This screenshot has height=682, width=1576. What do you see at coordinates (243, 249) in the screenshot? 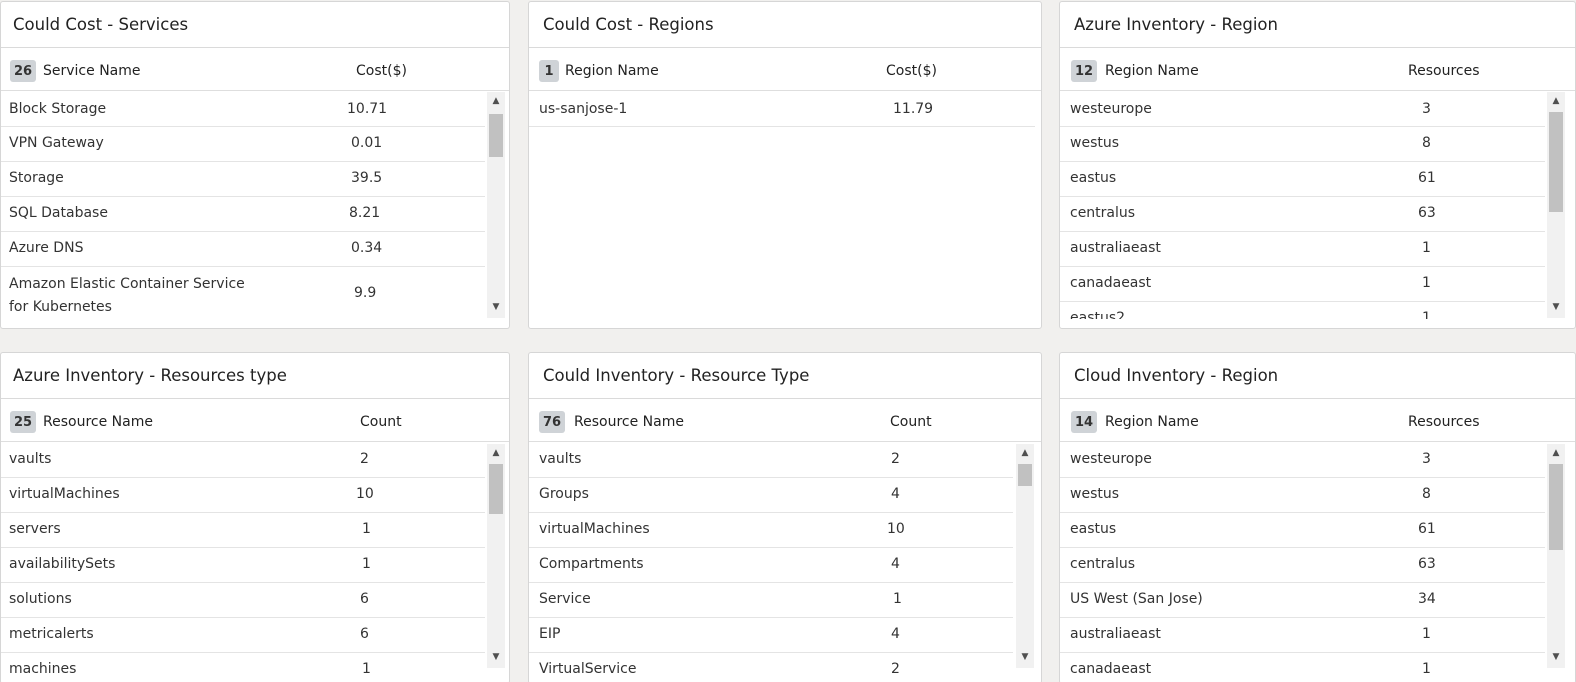
I see `table-row: Azure DNS 0.34` at bounding box center [243, 249].